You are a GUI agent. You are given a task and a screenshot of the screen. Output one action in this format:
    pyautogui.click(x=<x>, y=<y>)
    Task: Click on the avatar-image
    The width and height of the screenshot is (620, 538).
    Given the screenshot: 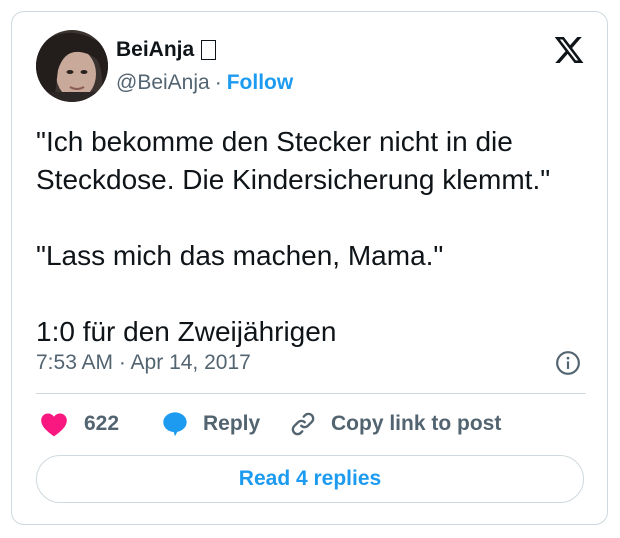 What is the action you would take?
    pyautogui.click(x=72, y=66)
    